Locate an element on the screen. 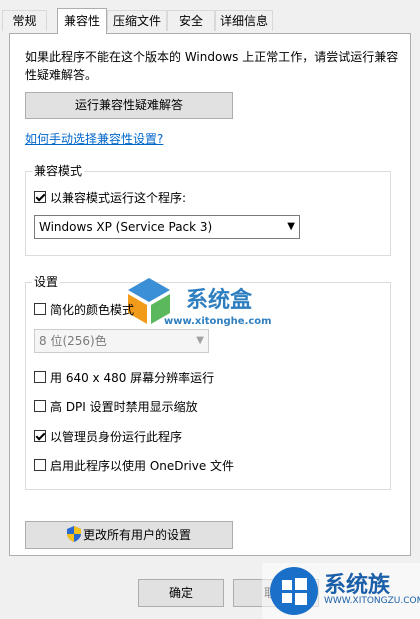  onedrive-checkbox is located at coordinates (40, 465).